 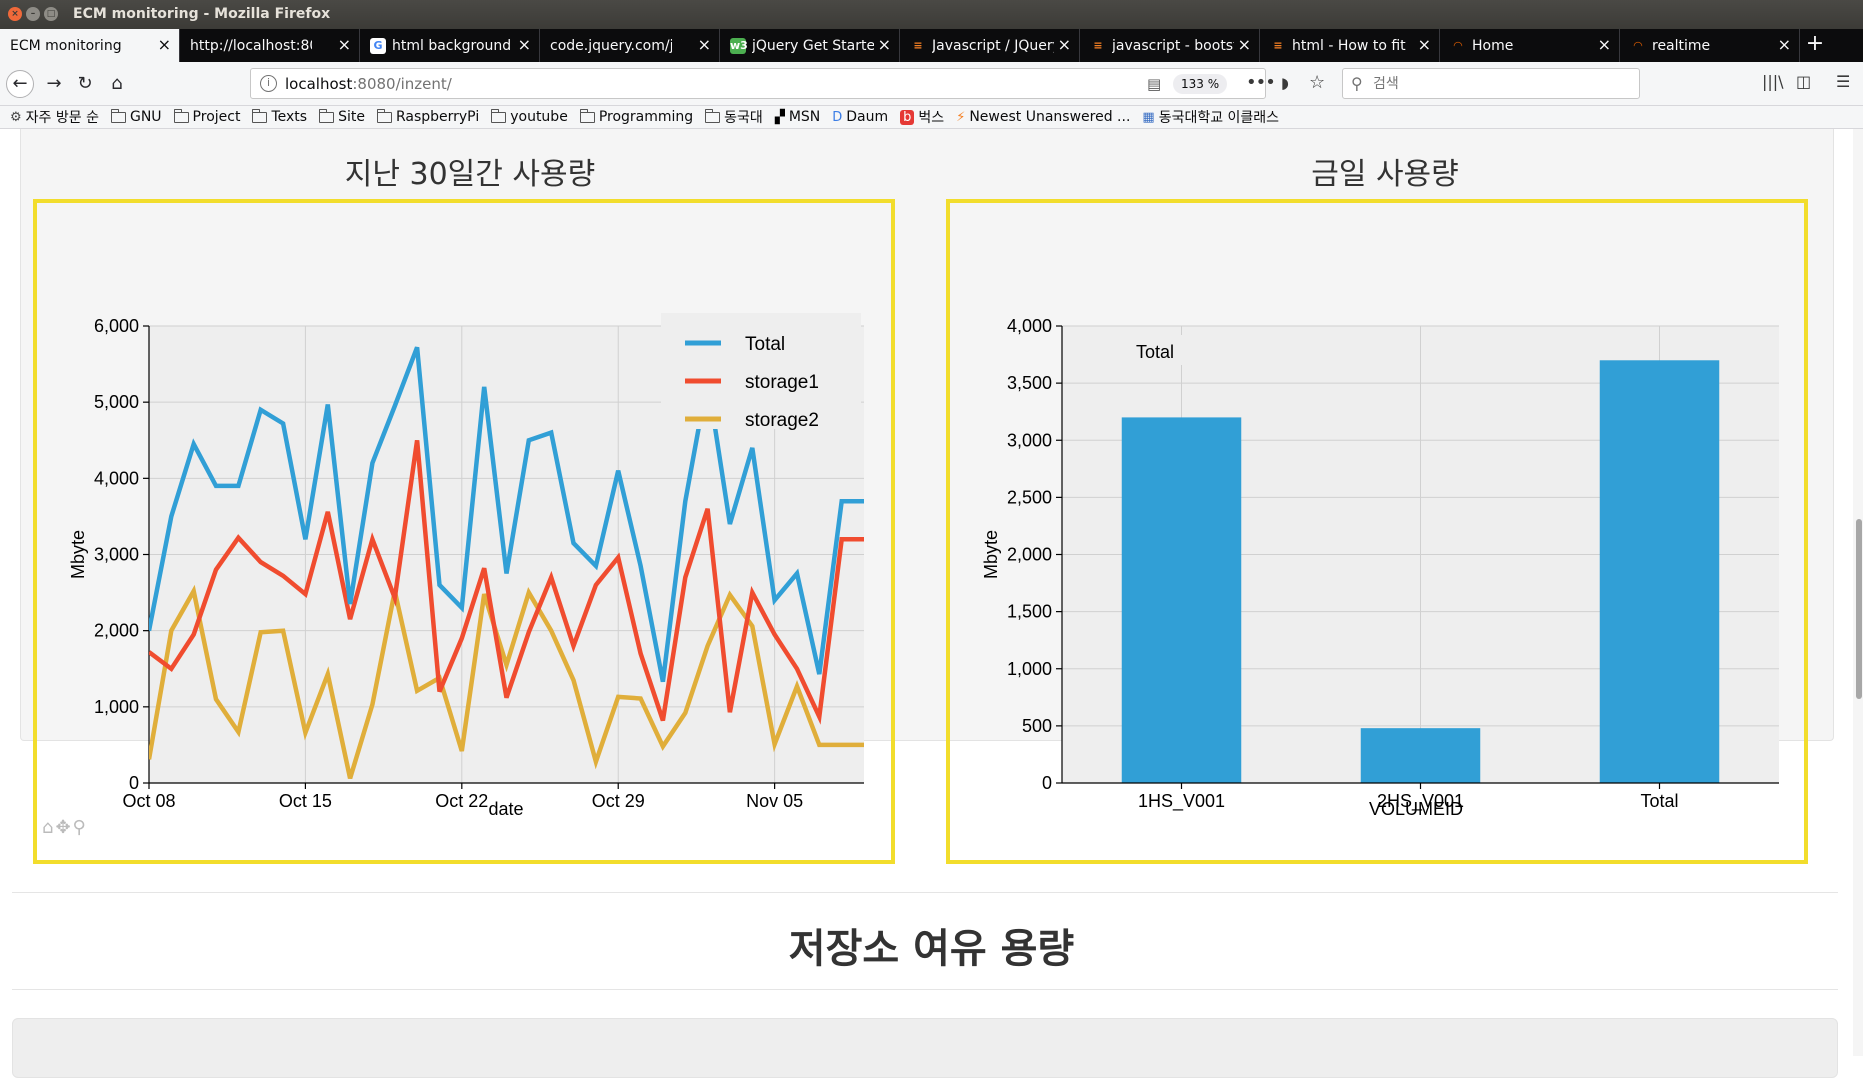 What do you see at coordinates (16, 117) in the screenshot?
I see `gear-icon: ⚙` at bounding box center [16, 117].